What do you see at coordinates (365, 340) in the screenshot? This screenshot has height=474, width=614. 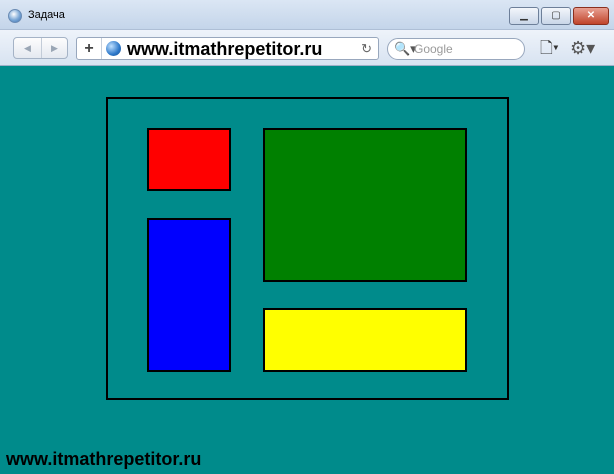 I see `yellow-rectangle` at bounding box center [365, 340].